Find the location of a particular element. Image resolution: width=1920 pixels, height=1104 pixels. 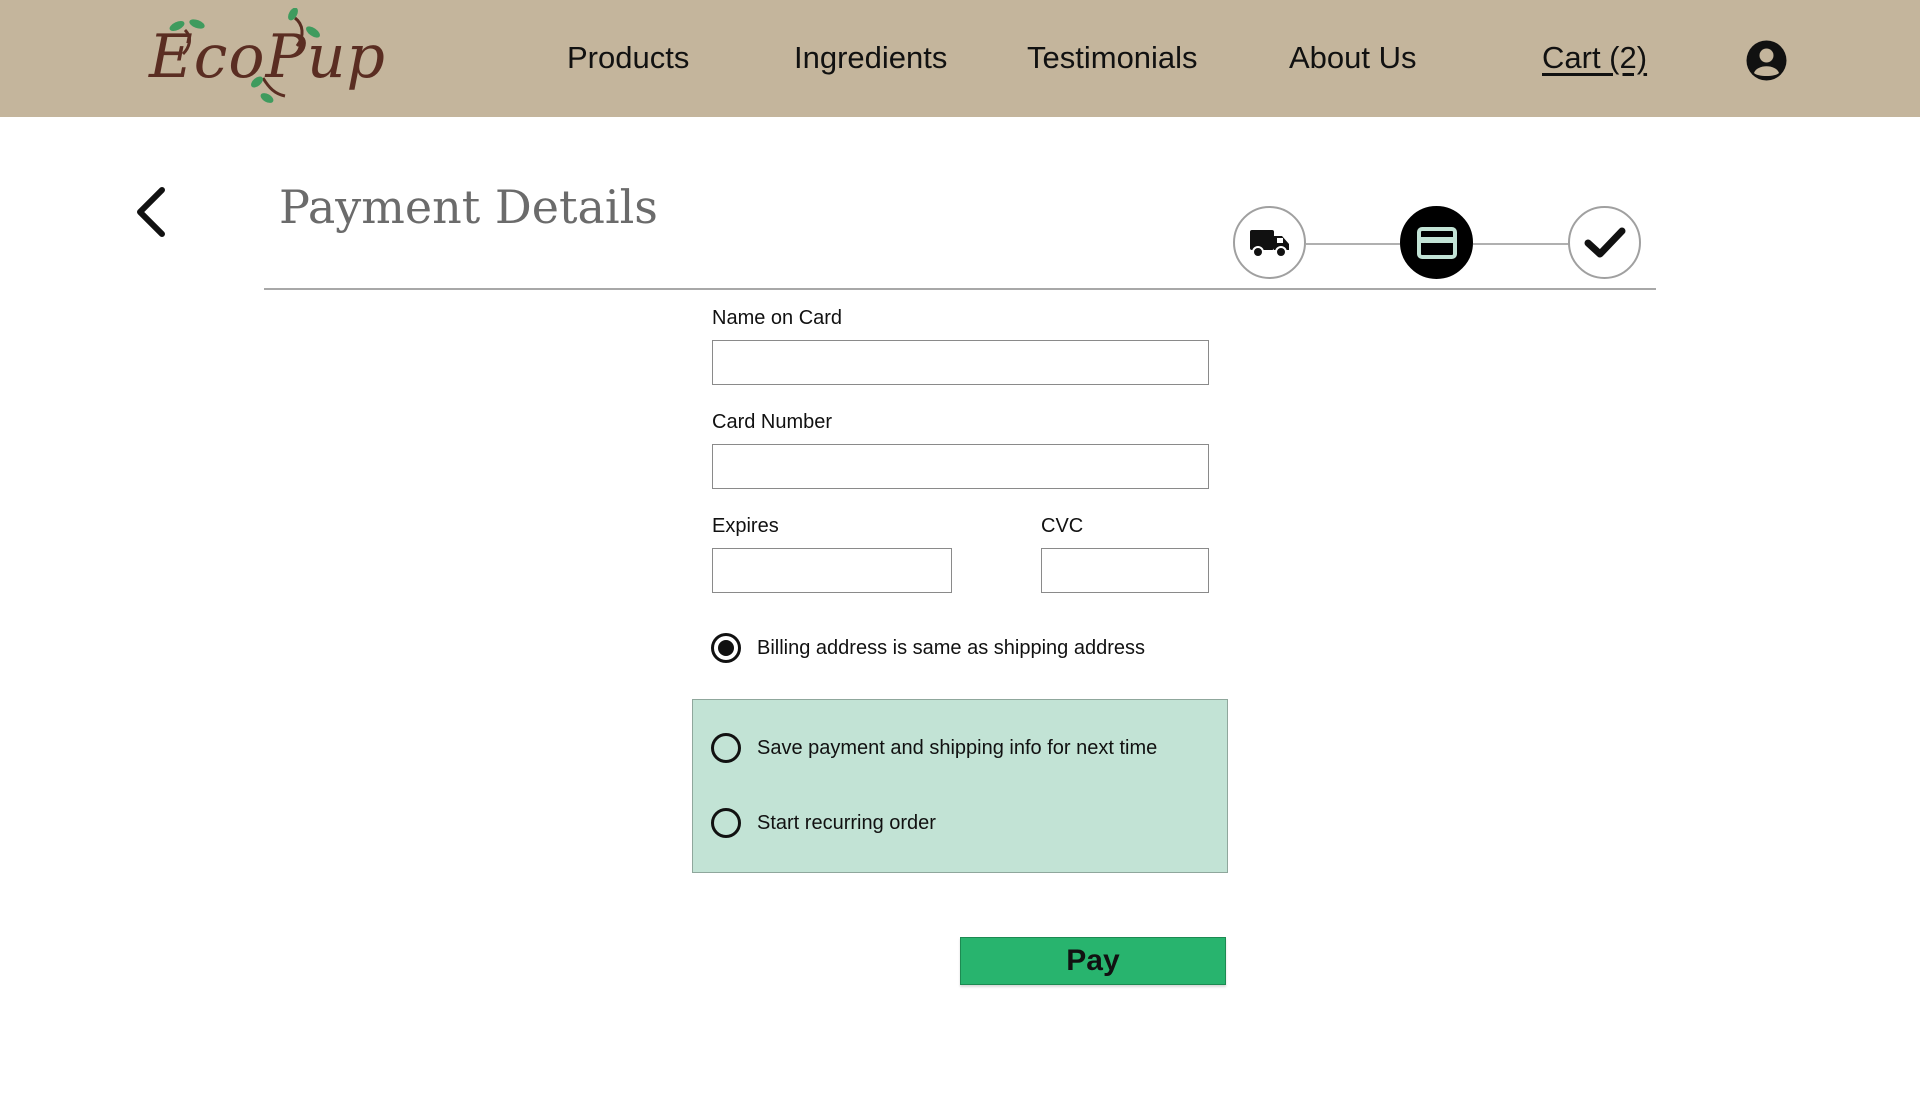

credit-card-icon is located at coordinates (1436, 242).